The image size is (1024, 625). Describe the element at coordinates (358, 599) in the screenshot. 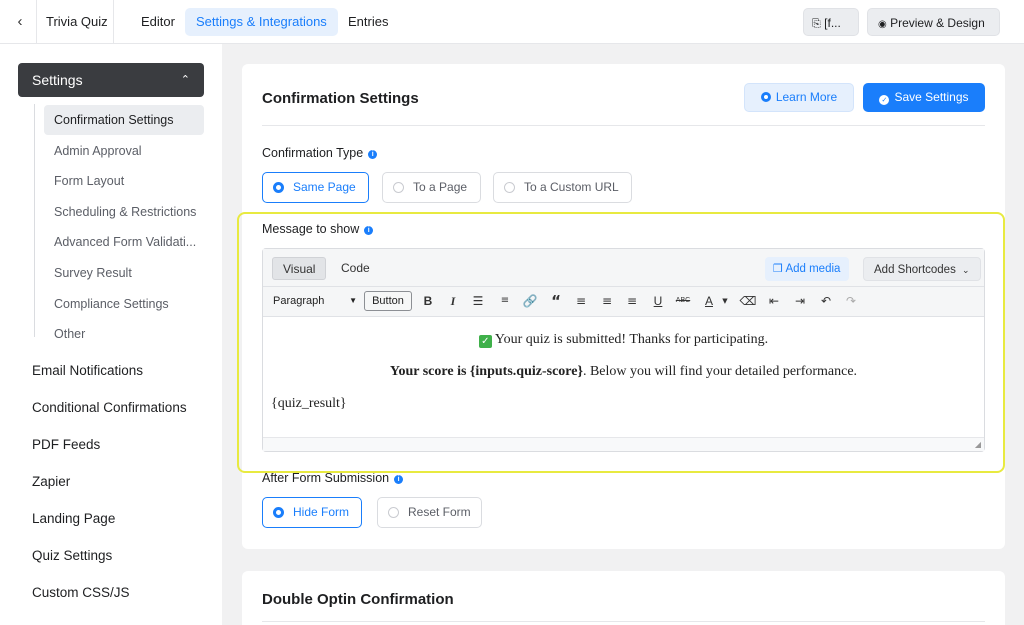

I see `panel-title: Double Optin Confirmation` at that location.